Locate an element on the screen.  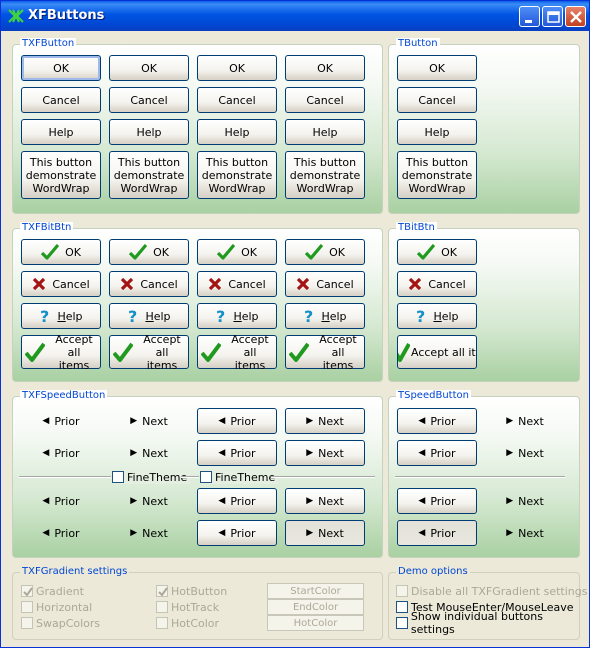
check-icon is located at coordinates (35, 352).